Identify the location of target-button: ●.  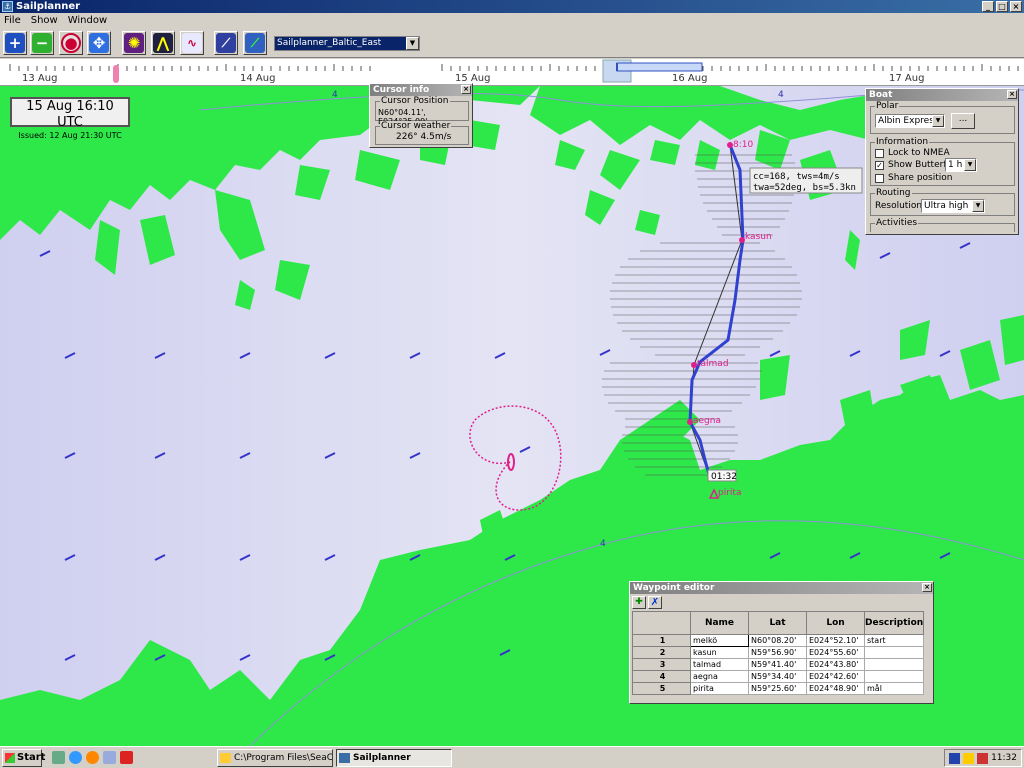
(71, 43).